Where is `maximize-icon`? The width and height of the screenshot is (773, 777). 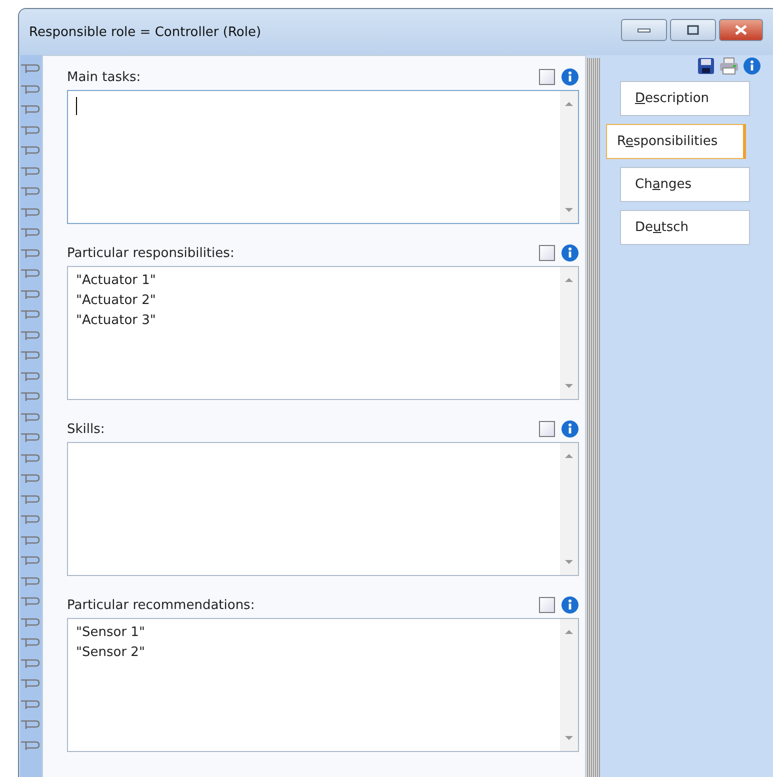
maximize-icon is located at coordinates (693, 30).